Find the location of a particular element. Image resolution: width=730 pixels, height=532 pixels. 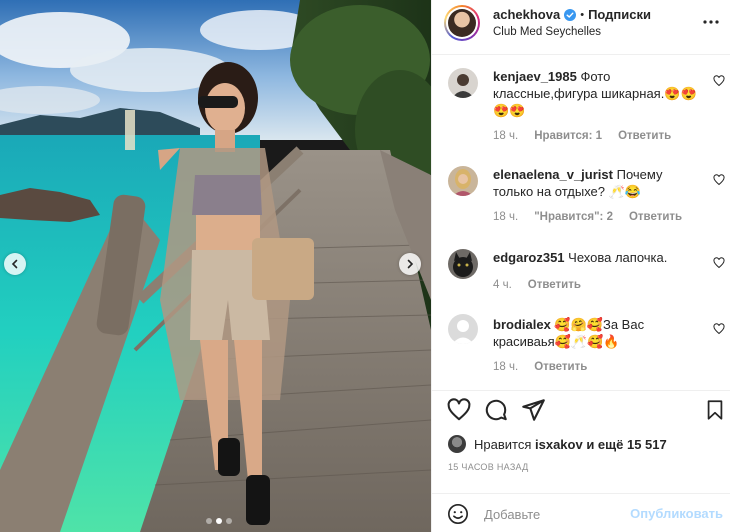

more-options-icon is located at coordinates (711, 22).